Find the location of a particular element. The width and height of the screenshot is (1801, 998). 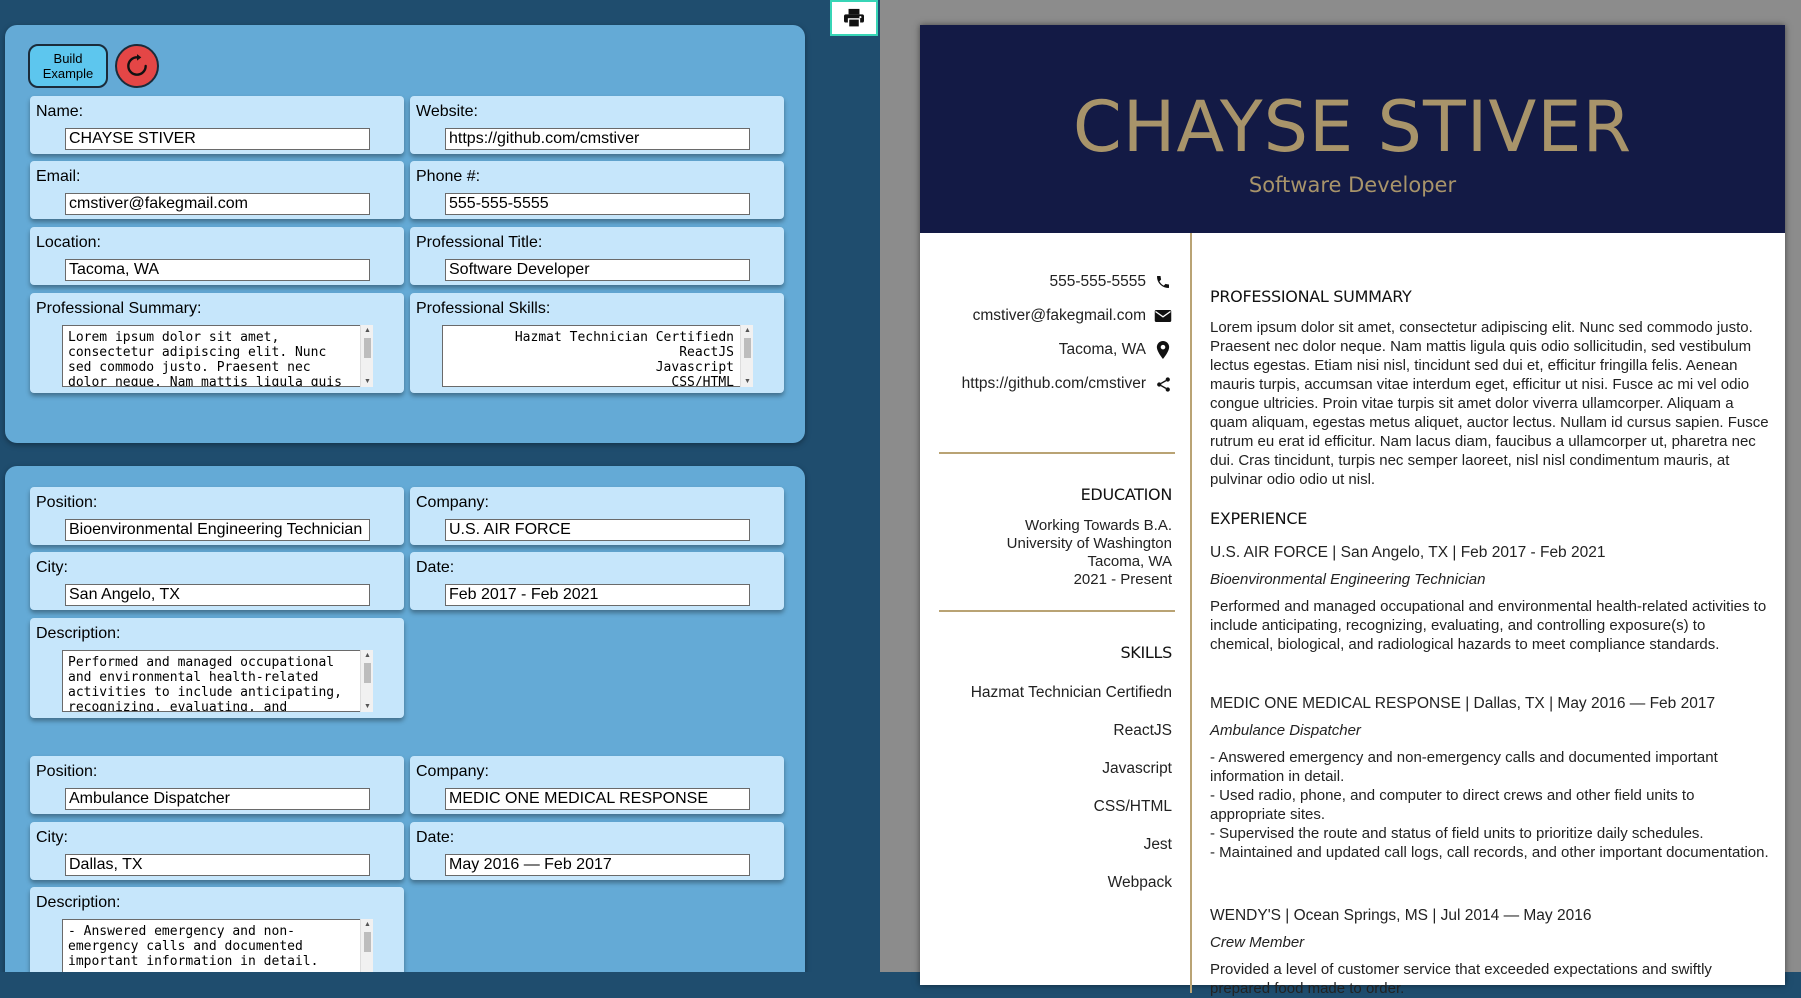

refresh-icon is located at coordinates (137, 65).